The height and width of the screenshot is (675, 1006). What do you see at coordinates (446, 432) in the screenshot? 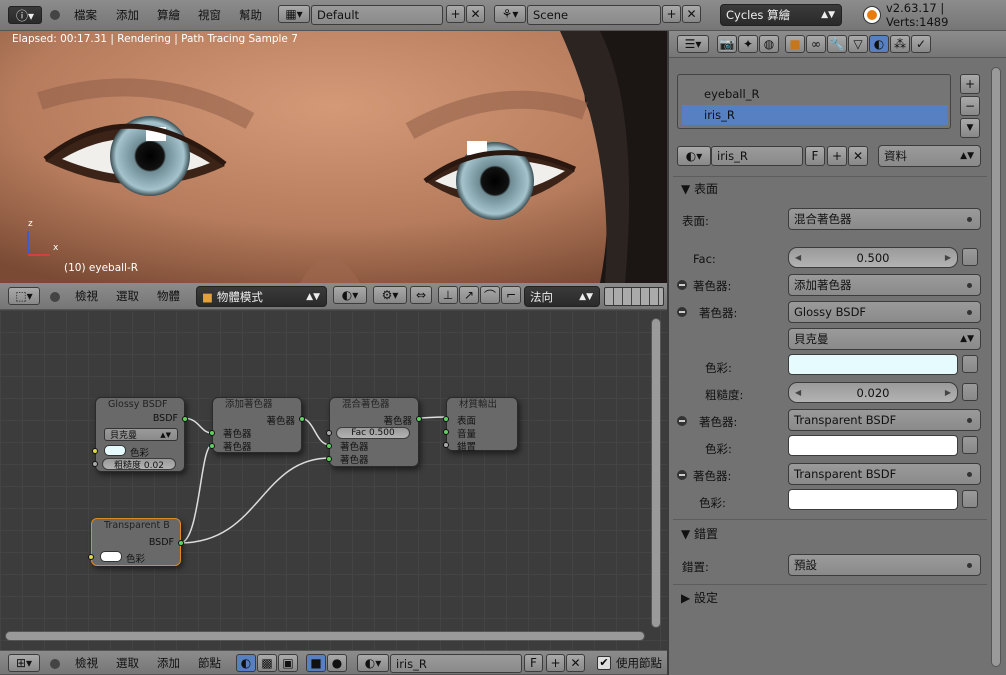
I see `volume-socket` at bounding box center [446, 432].